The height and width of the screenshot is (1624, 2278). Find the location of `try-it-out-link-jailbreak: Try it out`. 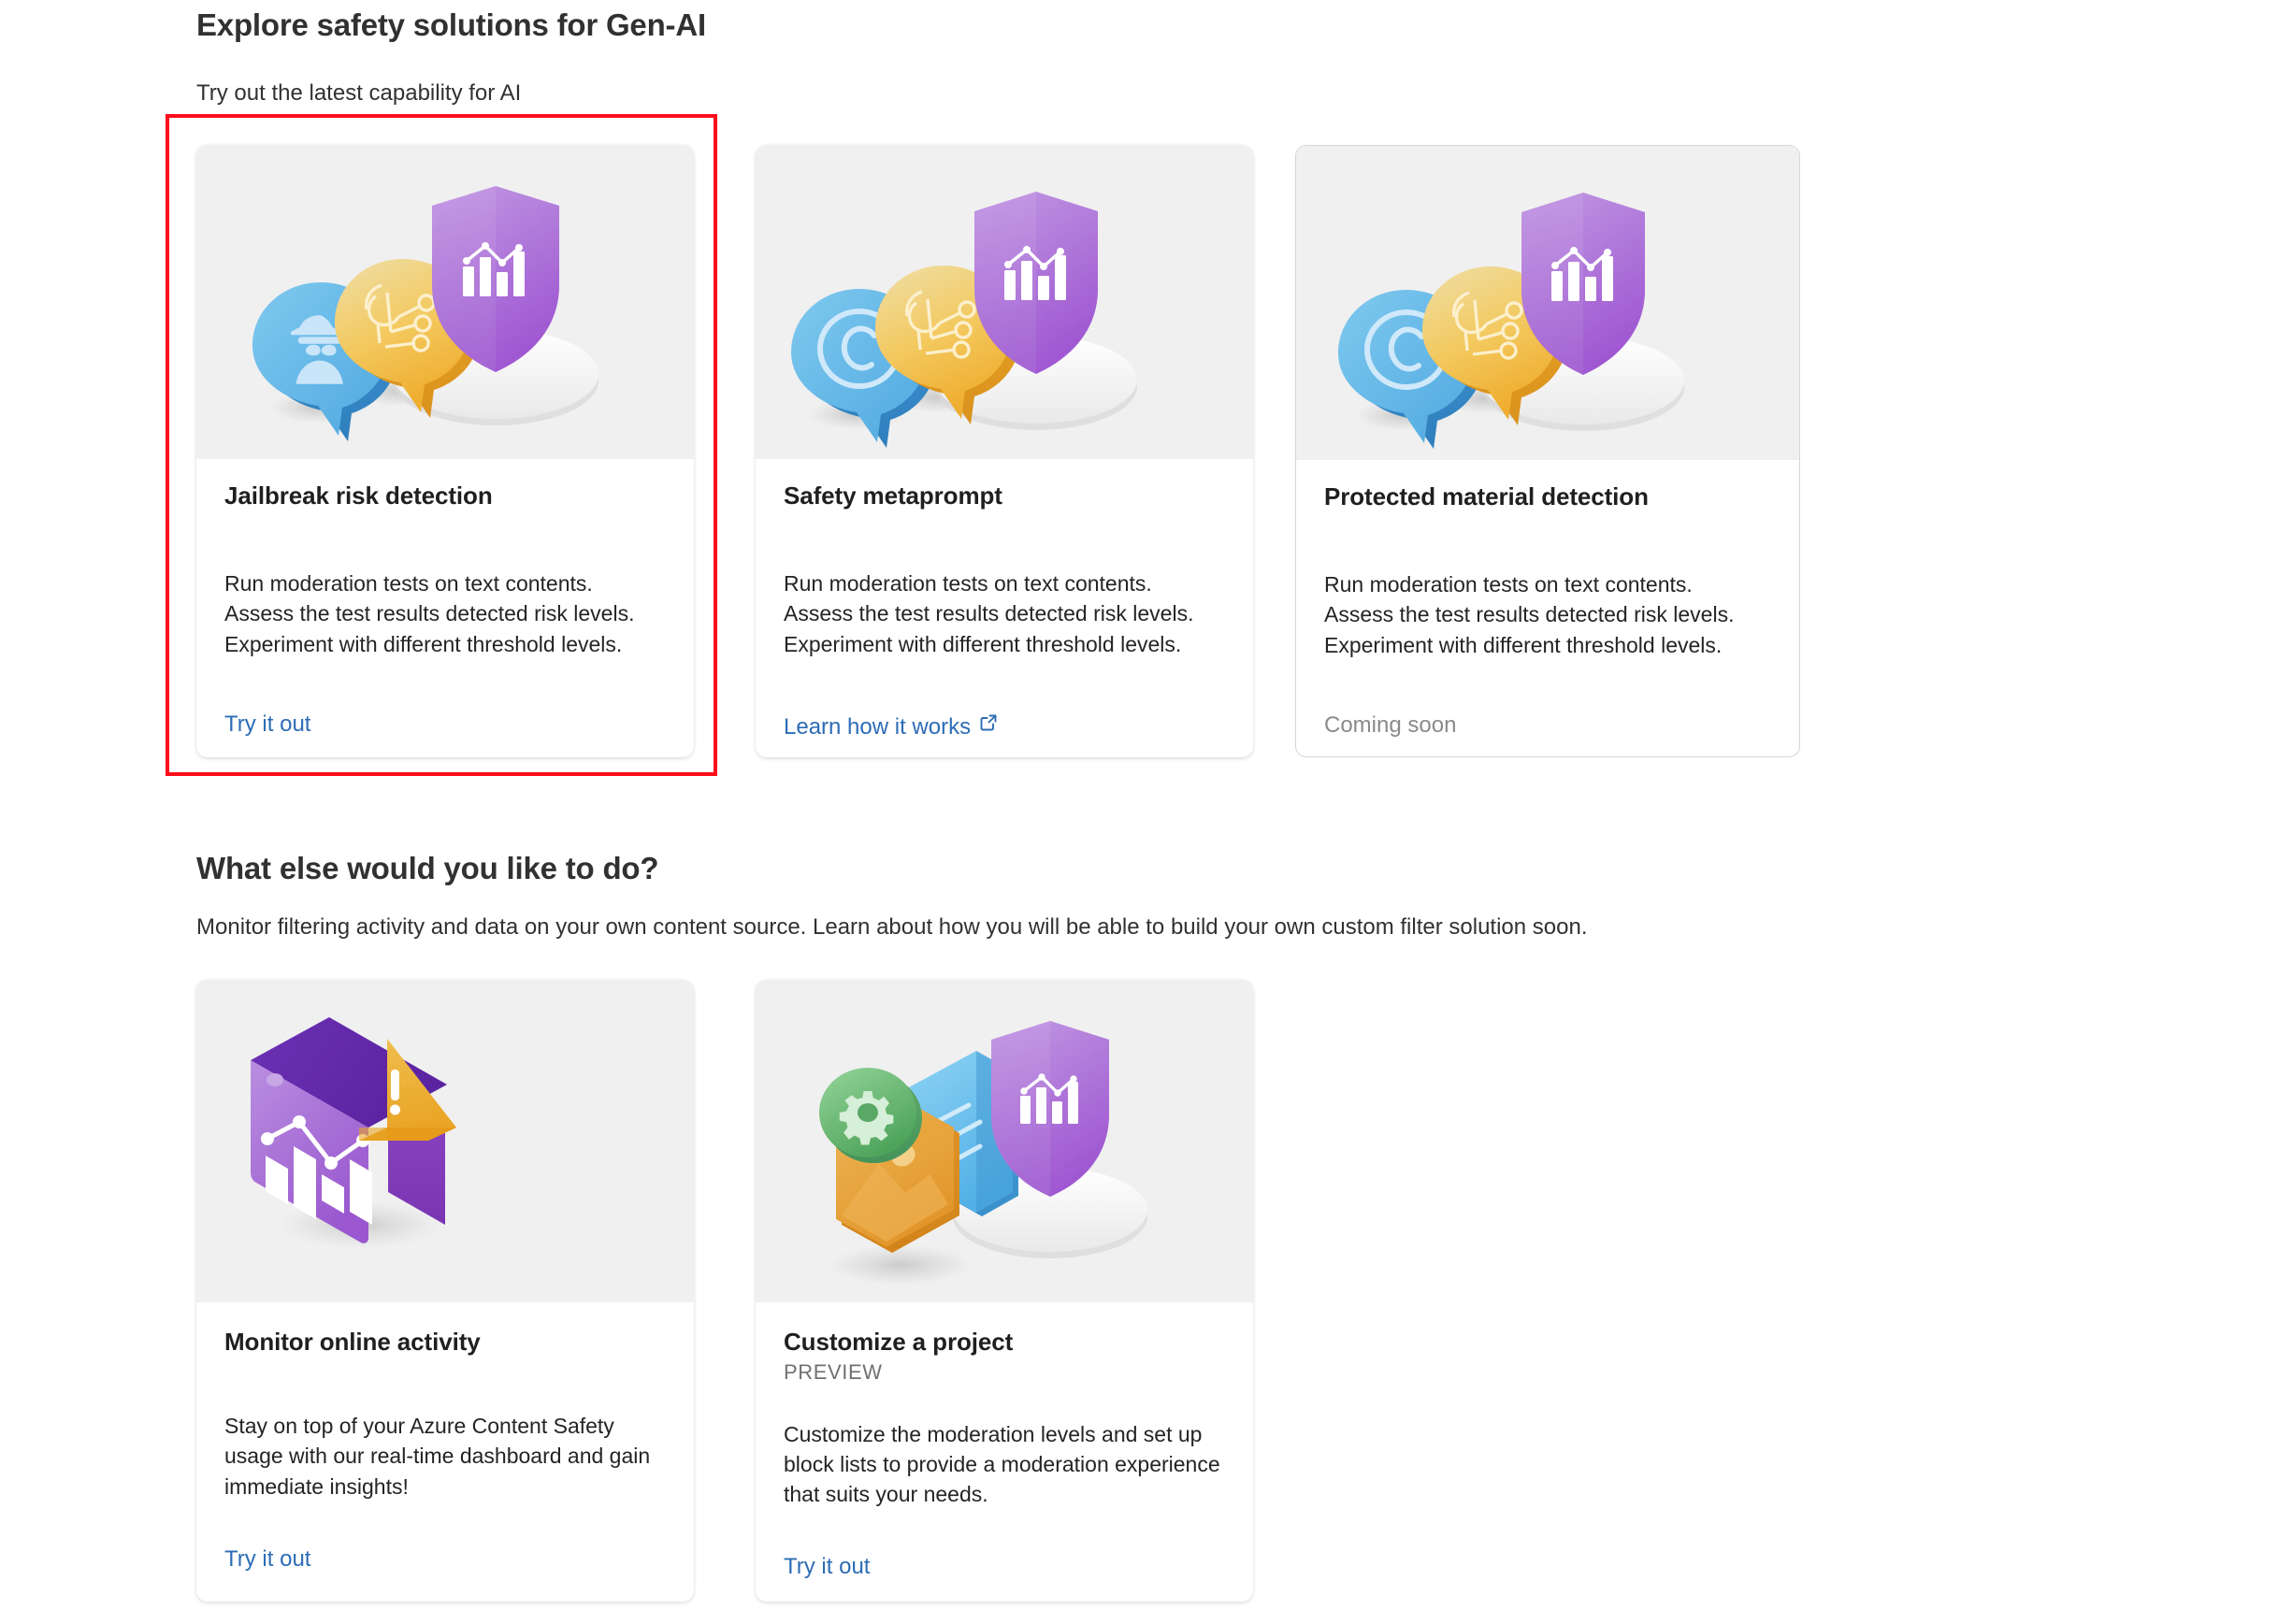

try-it-out-link-jailbreak: Try it out is located at coordinates (445, 724).